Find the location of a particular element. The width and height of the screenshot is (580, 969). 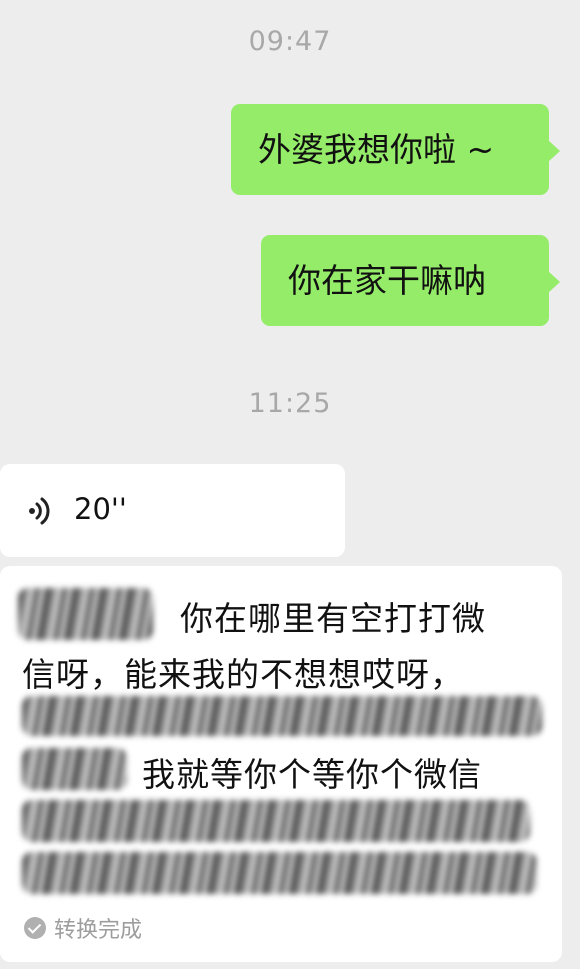

voice-wave-icon is located at coordinates (39, 511).